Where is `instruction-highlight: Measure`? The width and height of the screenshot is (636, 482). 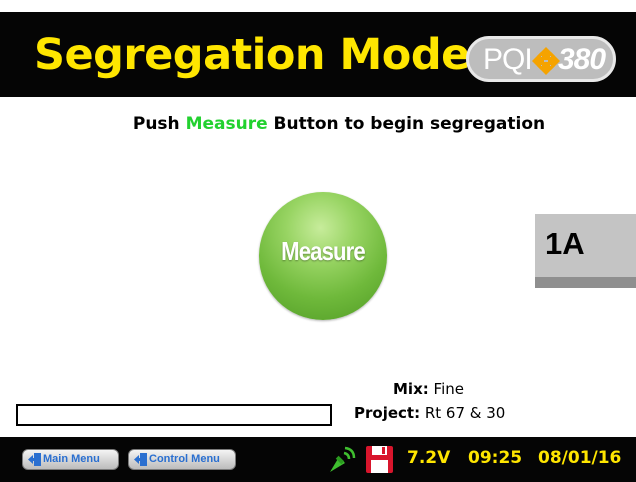 instruction-highlight: Measure is located at coordinates (226, 124).